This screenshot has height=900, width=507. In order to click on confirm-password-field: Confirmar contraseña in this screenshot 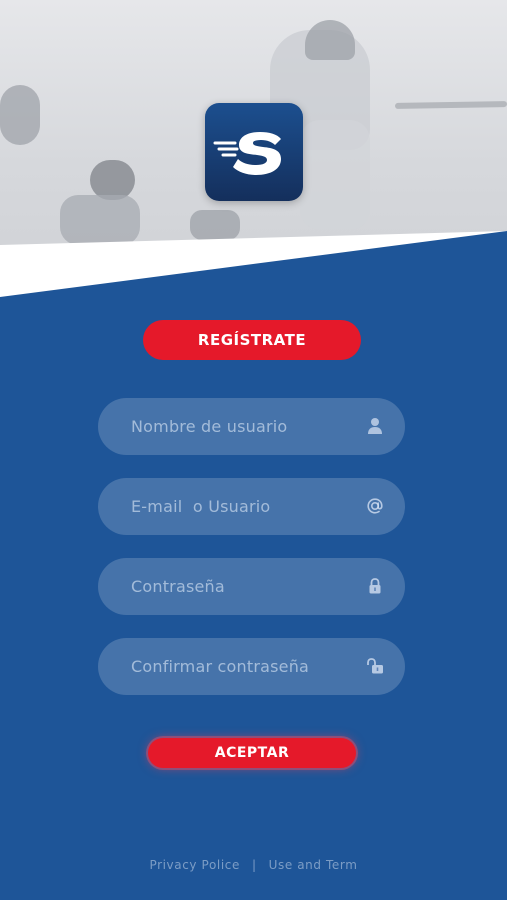, I will do `click(251, 666)`.